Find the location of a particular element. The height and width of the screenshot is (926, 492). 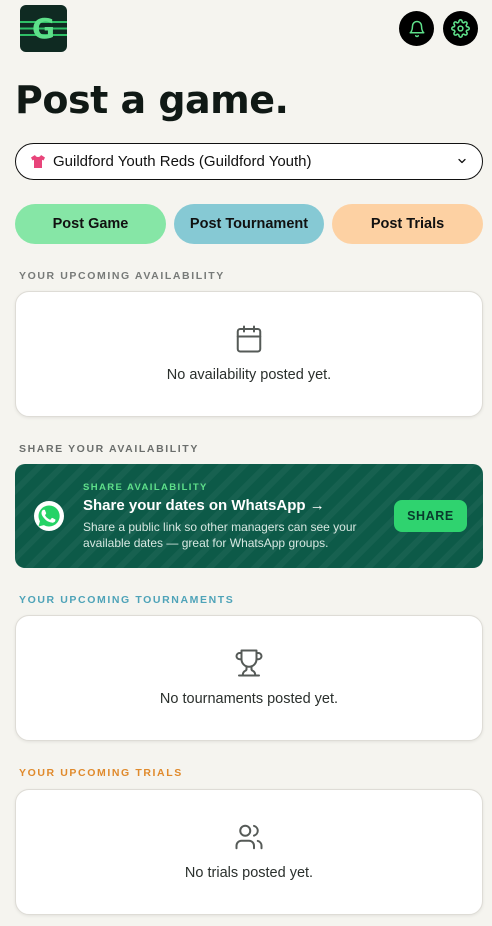

tournaments-section-label: Your upcoming tournaments is located at coordinates (127, 600).